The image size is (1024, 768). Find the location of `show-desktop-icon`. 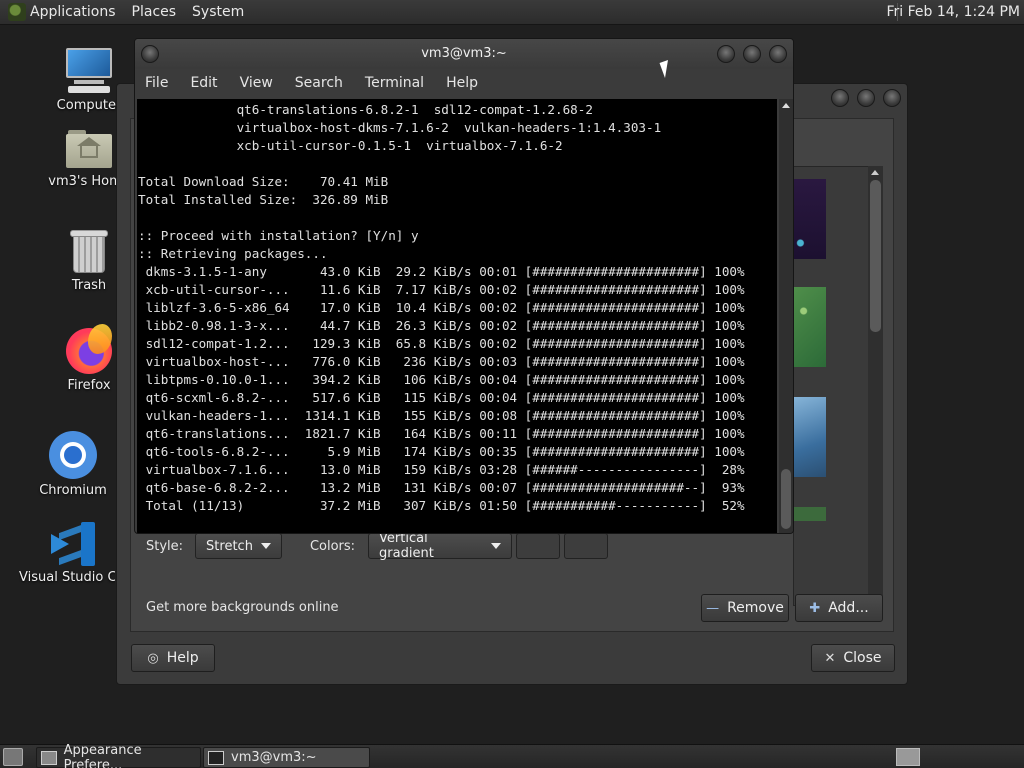

show-desktop-icon is located at coordinates (13, 757).